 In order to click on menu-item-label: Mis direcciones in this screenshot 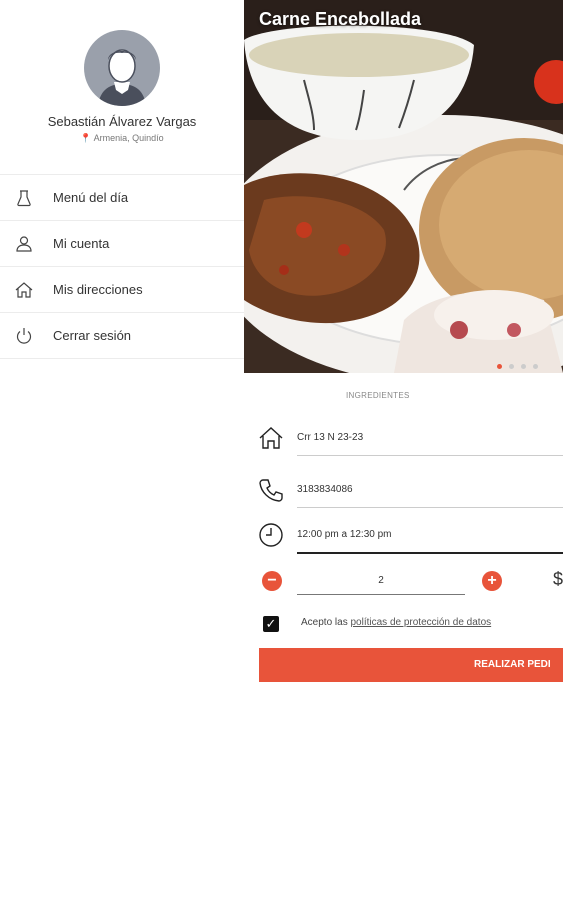, I will do `click(98, 289)`.